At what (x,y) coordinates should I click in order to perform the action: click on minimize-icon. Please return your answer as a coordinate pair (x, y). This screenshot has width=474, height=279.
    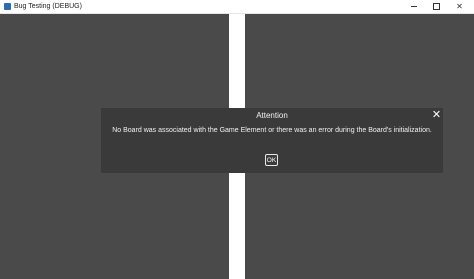
    Looking at the image, I should click on (413, 6).